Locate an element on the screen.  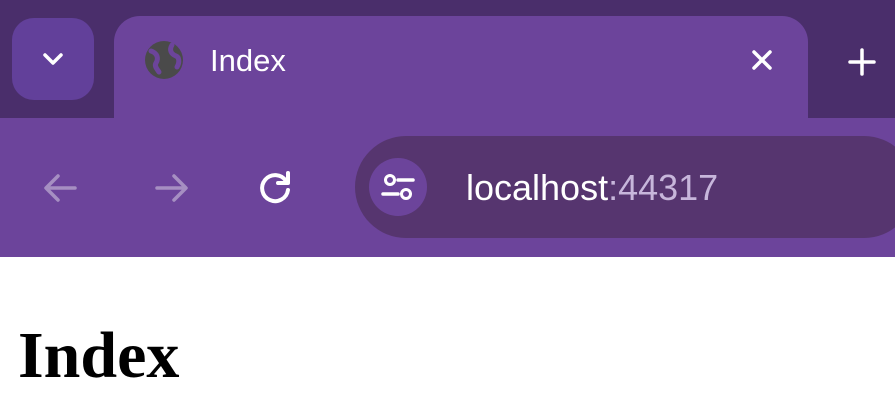
tab-title: Index is located at coordinates (248, 60).